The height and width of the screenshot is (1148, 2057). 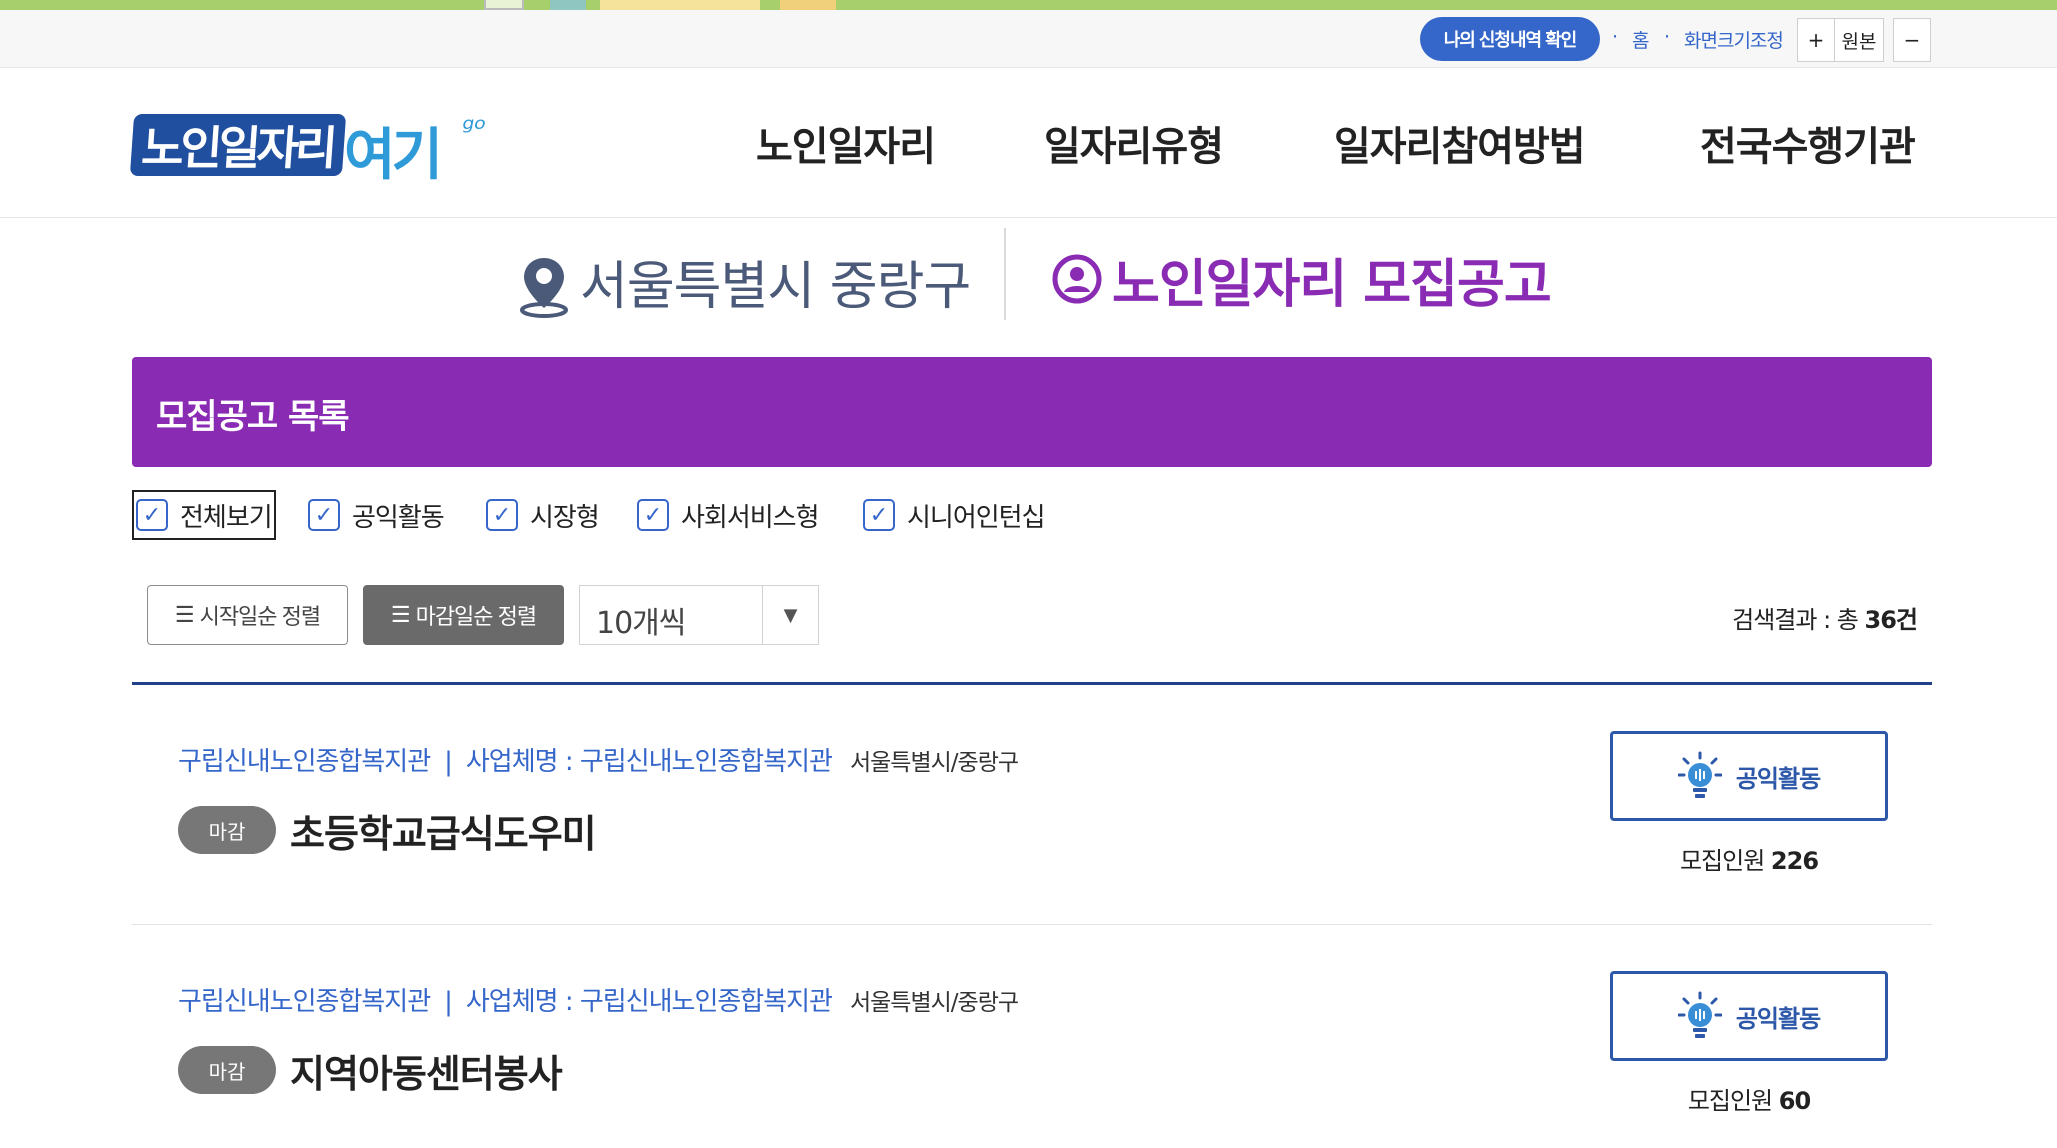 I want to click on logo-main-text: 노인일자리, so click(x=237, y=145).